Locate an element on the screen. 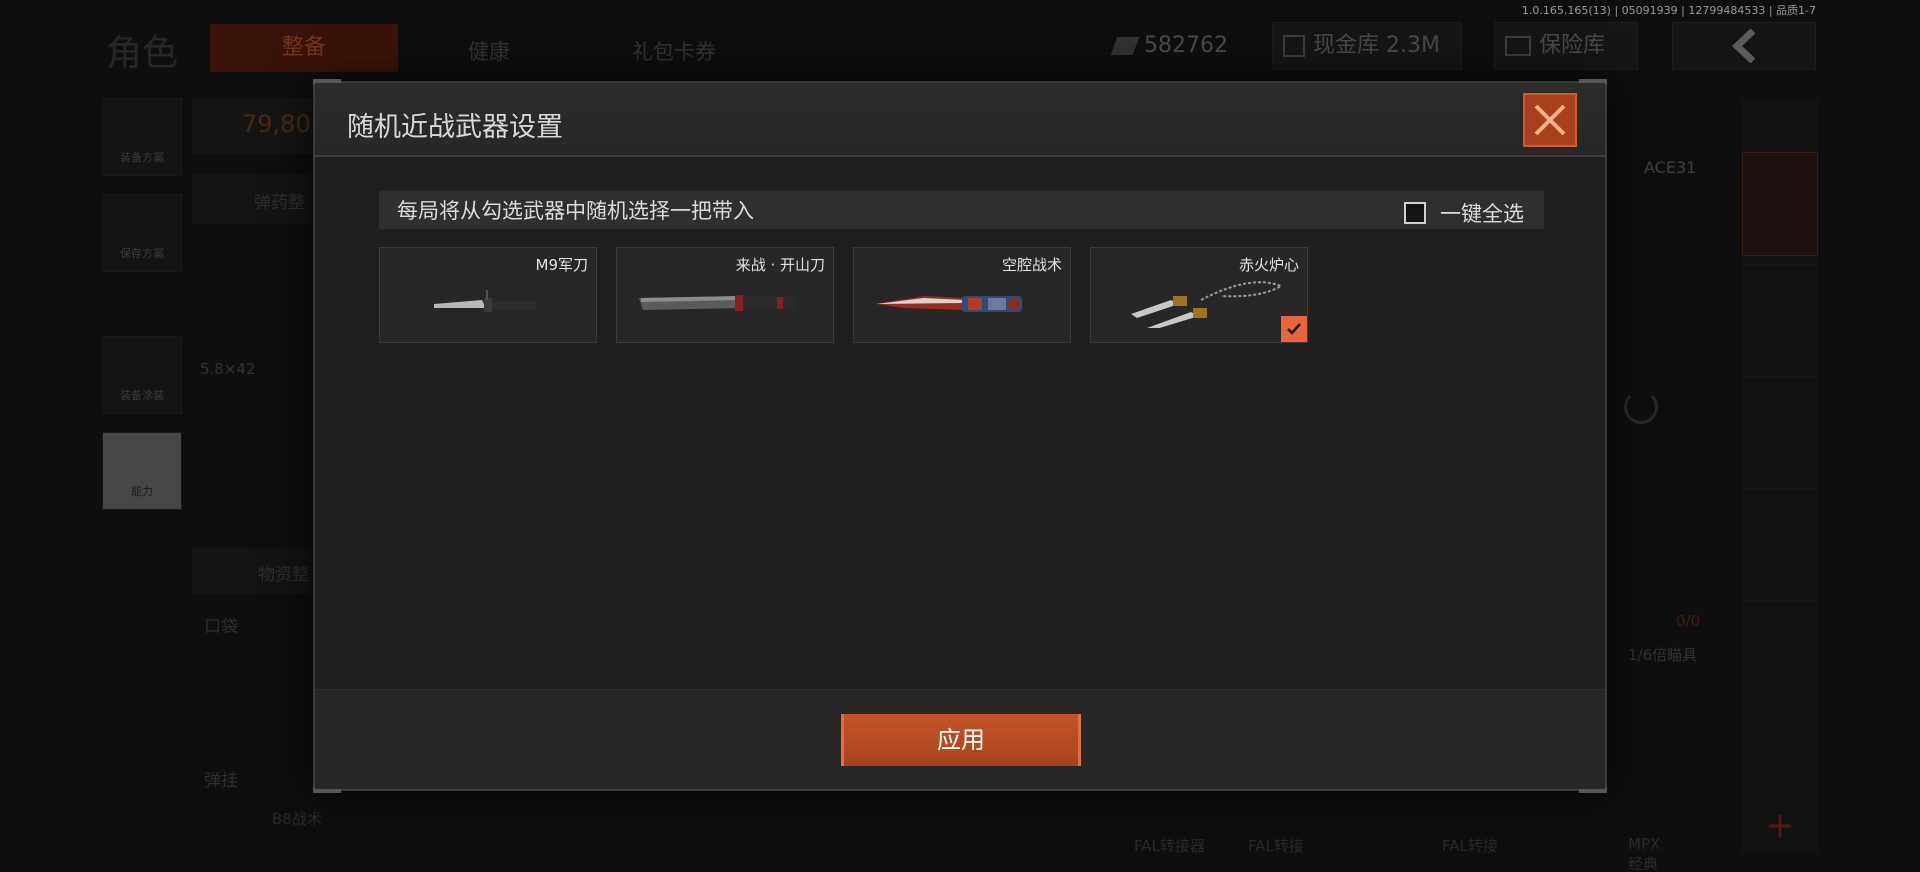  select-all-toggle: 一键全选 is located at coordinates (1464, 213).